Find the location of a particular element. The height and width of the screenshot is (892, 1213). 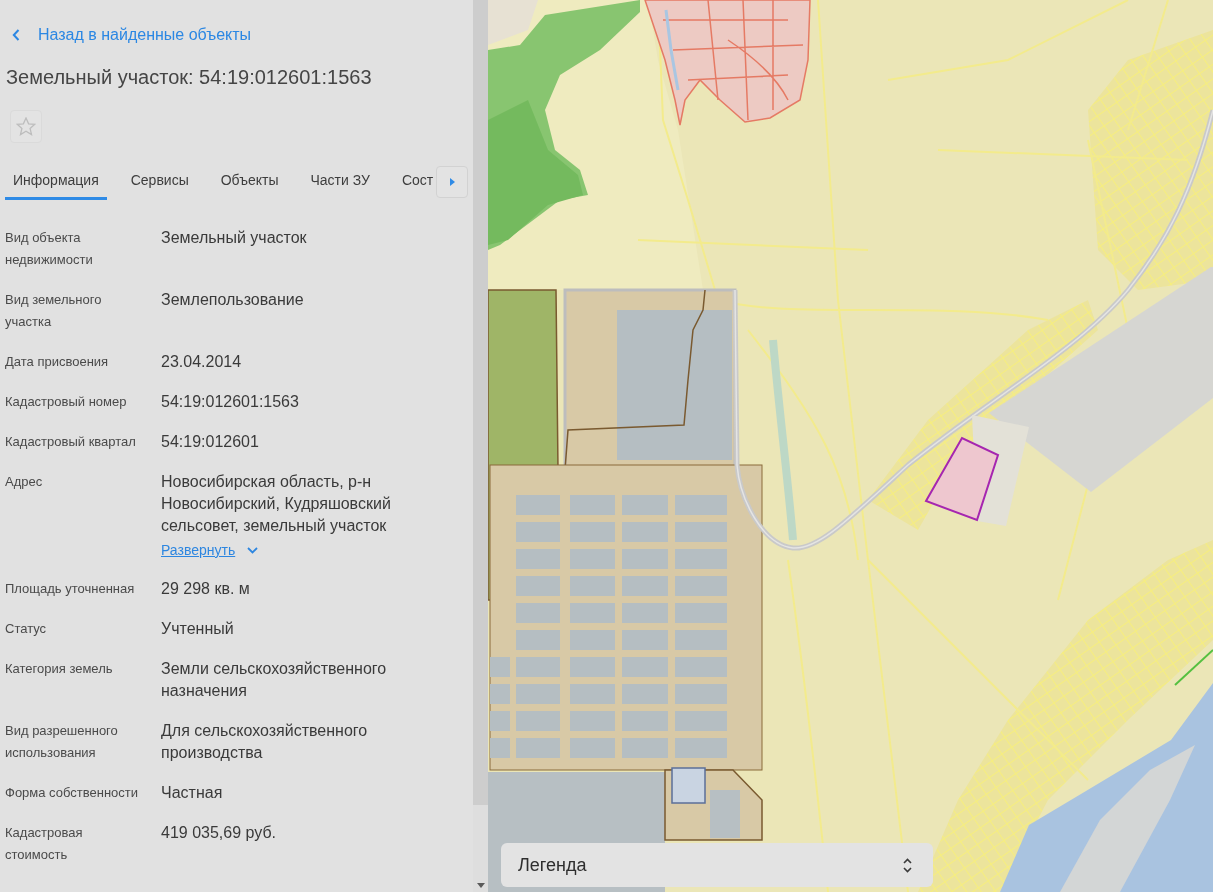

property-label: Категория земель is located at coordinates (59, 669).